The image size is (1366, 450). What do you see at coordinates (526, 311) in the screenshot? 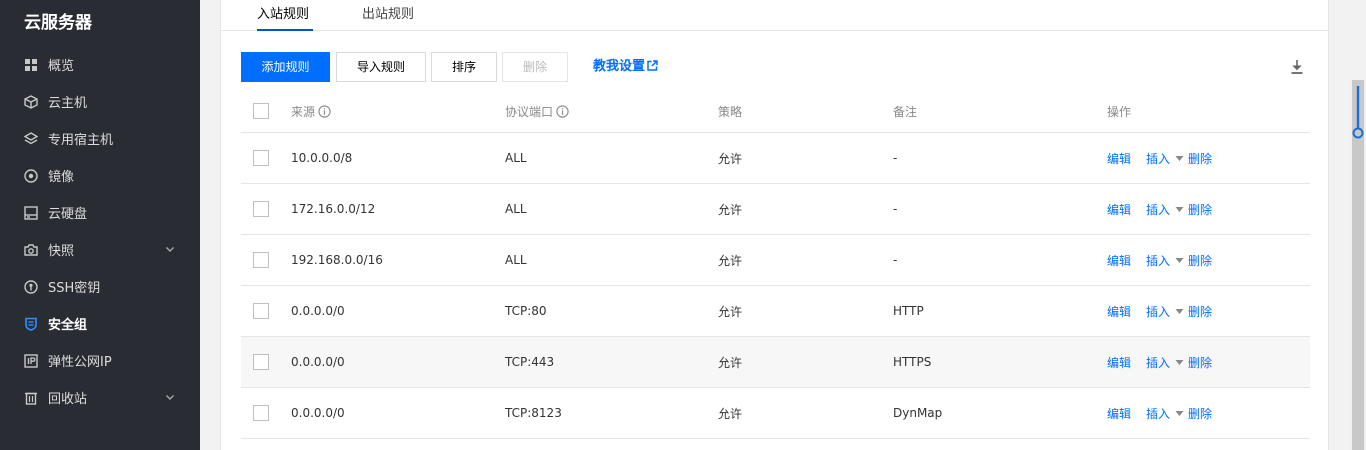
I see `cell-protocol: TCP:80` at bounding box center [526, 311].